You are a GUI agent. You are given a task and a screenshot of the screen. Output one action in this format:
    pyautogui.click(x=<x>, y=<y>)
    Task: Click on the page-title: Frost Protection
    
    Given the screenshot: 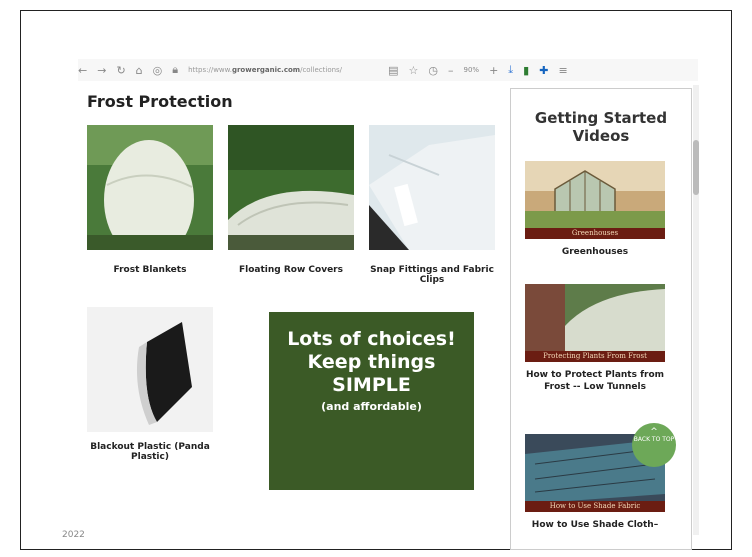 What is the action you would take?
    pyautogui.click(x=160, y=101)
    